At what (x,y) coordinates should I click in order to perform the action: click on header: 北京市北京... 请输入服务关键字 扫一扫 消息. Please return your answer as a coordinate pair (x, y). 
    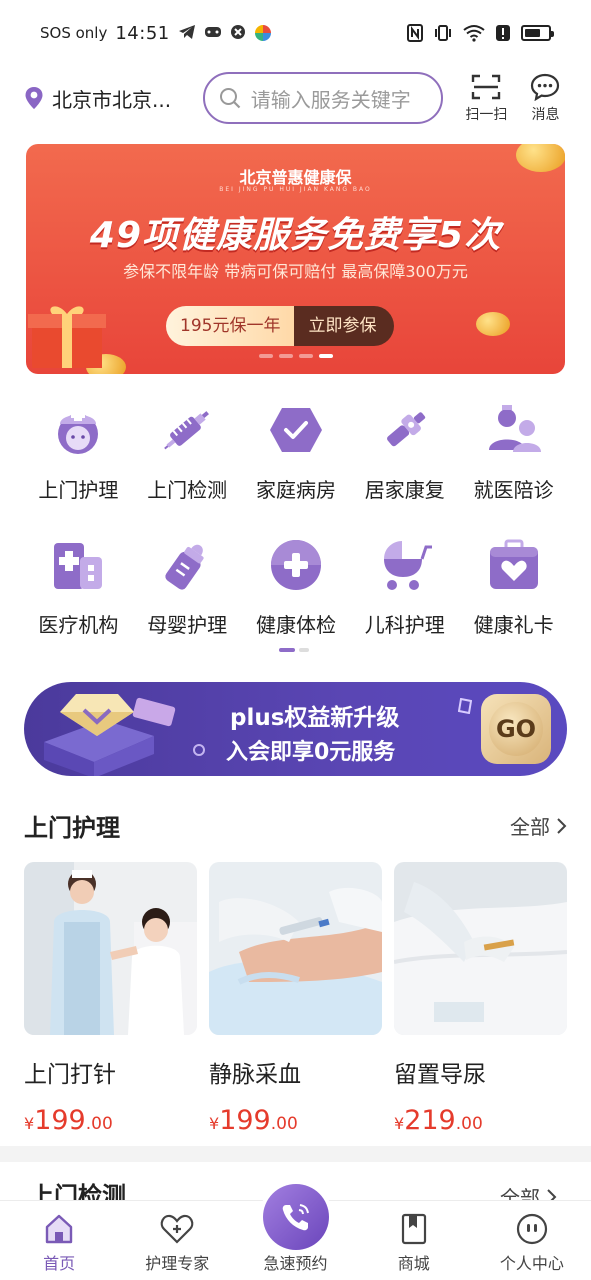
    Looking at the image, I should click on (295, 98).